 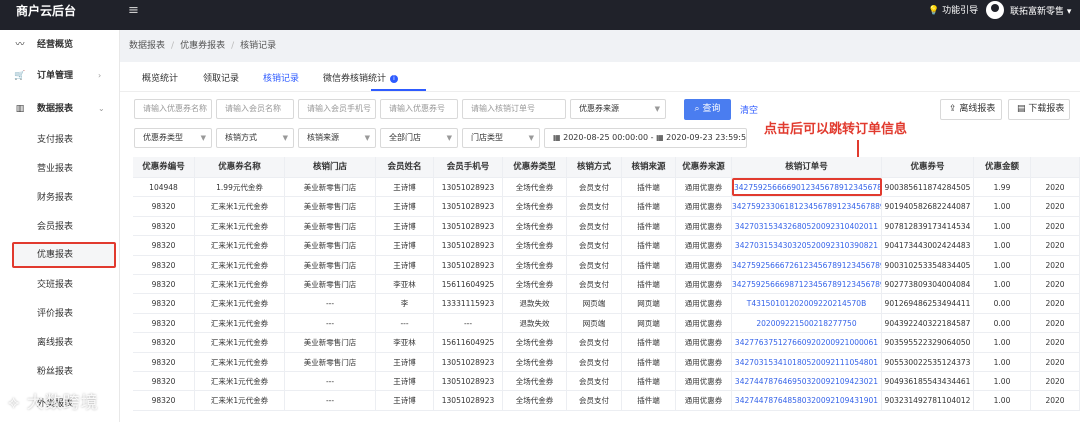 I want to click on member-name-input: 请输入会员名称, so click(x=255, y=109).